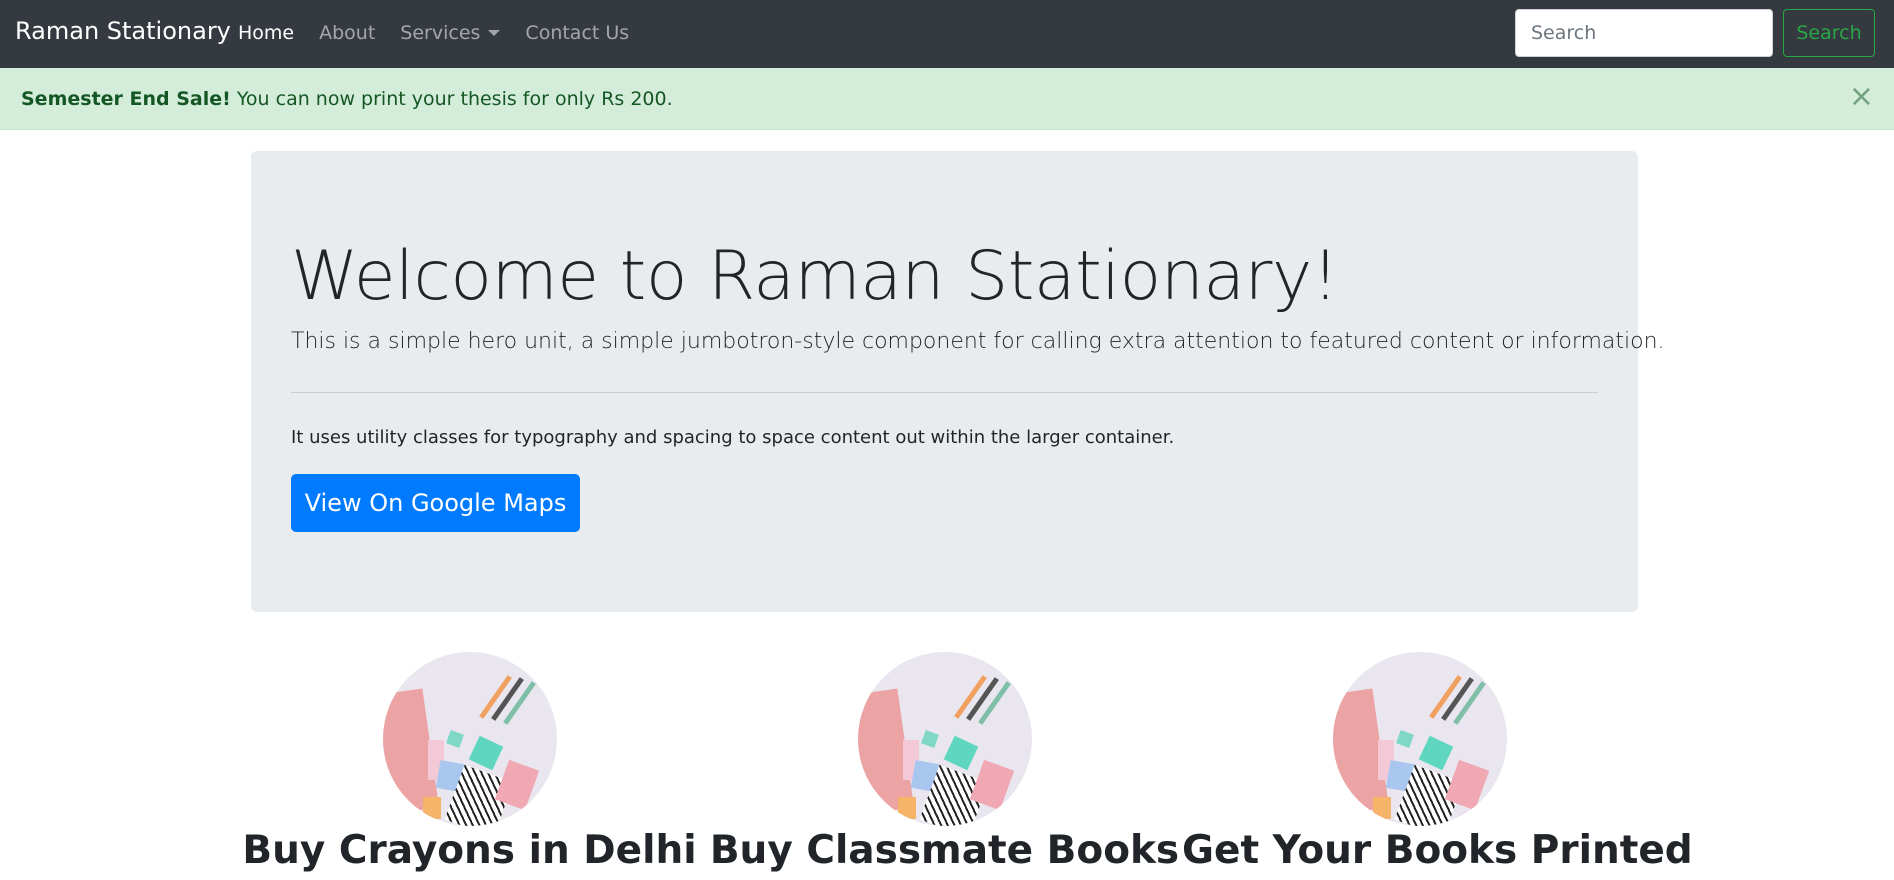 The height and width of the screenshot is (880, 1894). What do you see at coordinates (577, 33) in the screenshot?
I see `nav-link-contact: Contact Us` at bounding box center [577, 33].